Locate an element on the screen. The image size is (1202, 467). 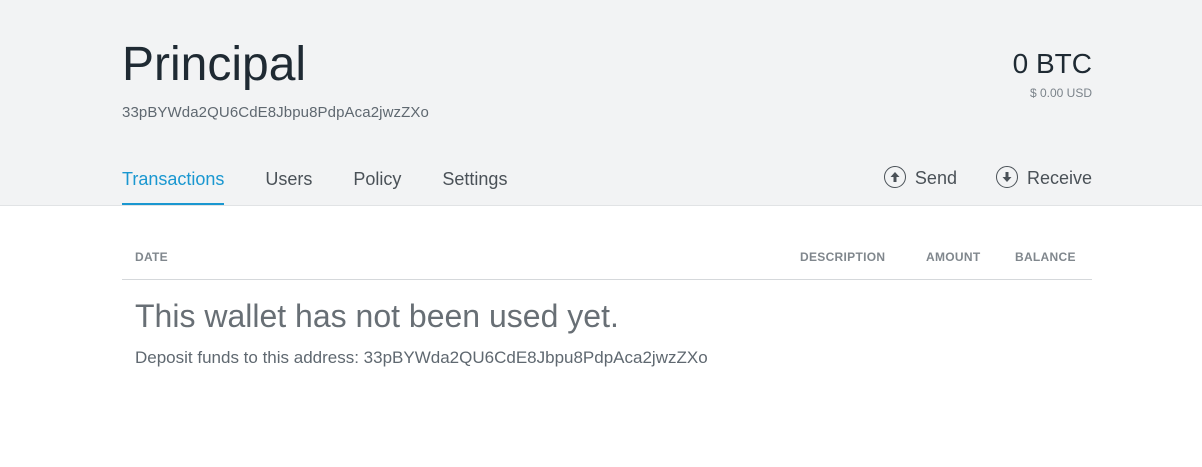
arrow-down-circle-icon is located at coordinates (1006, 176).